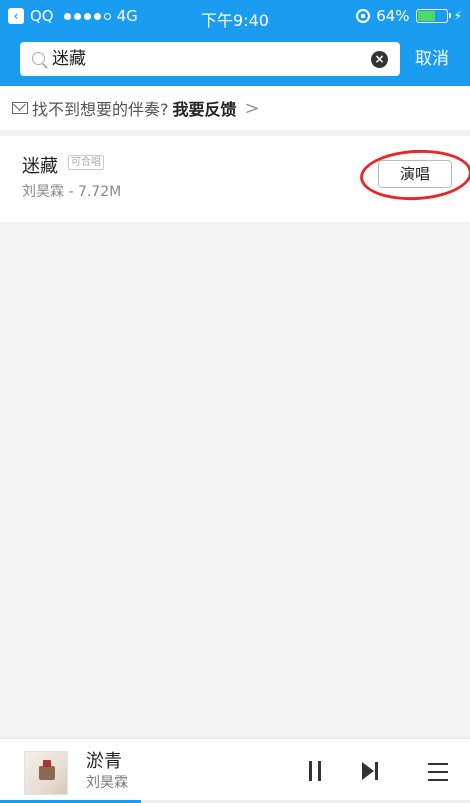 The image size is (470, 803). I want to click on search-box: ×, so click(210, 59).